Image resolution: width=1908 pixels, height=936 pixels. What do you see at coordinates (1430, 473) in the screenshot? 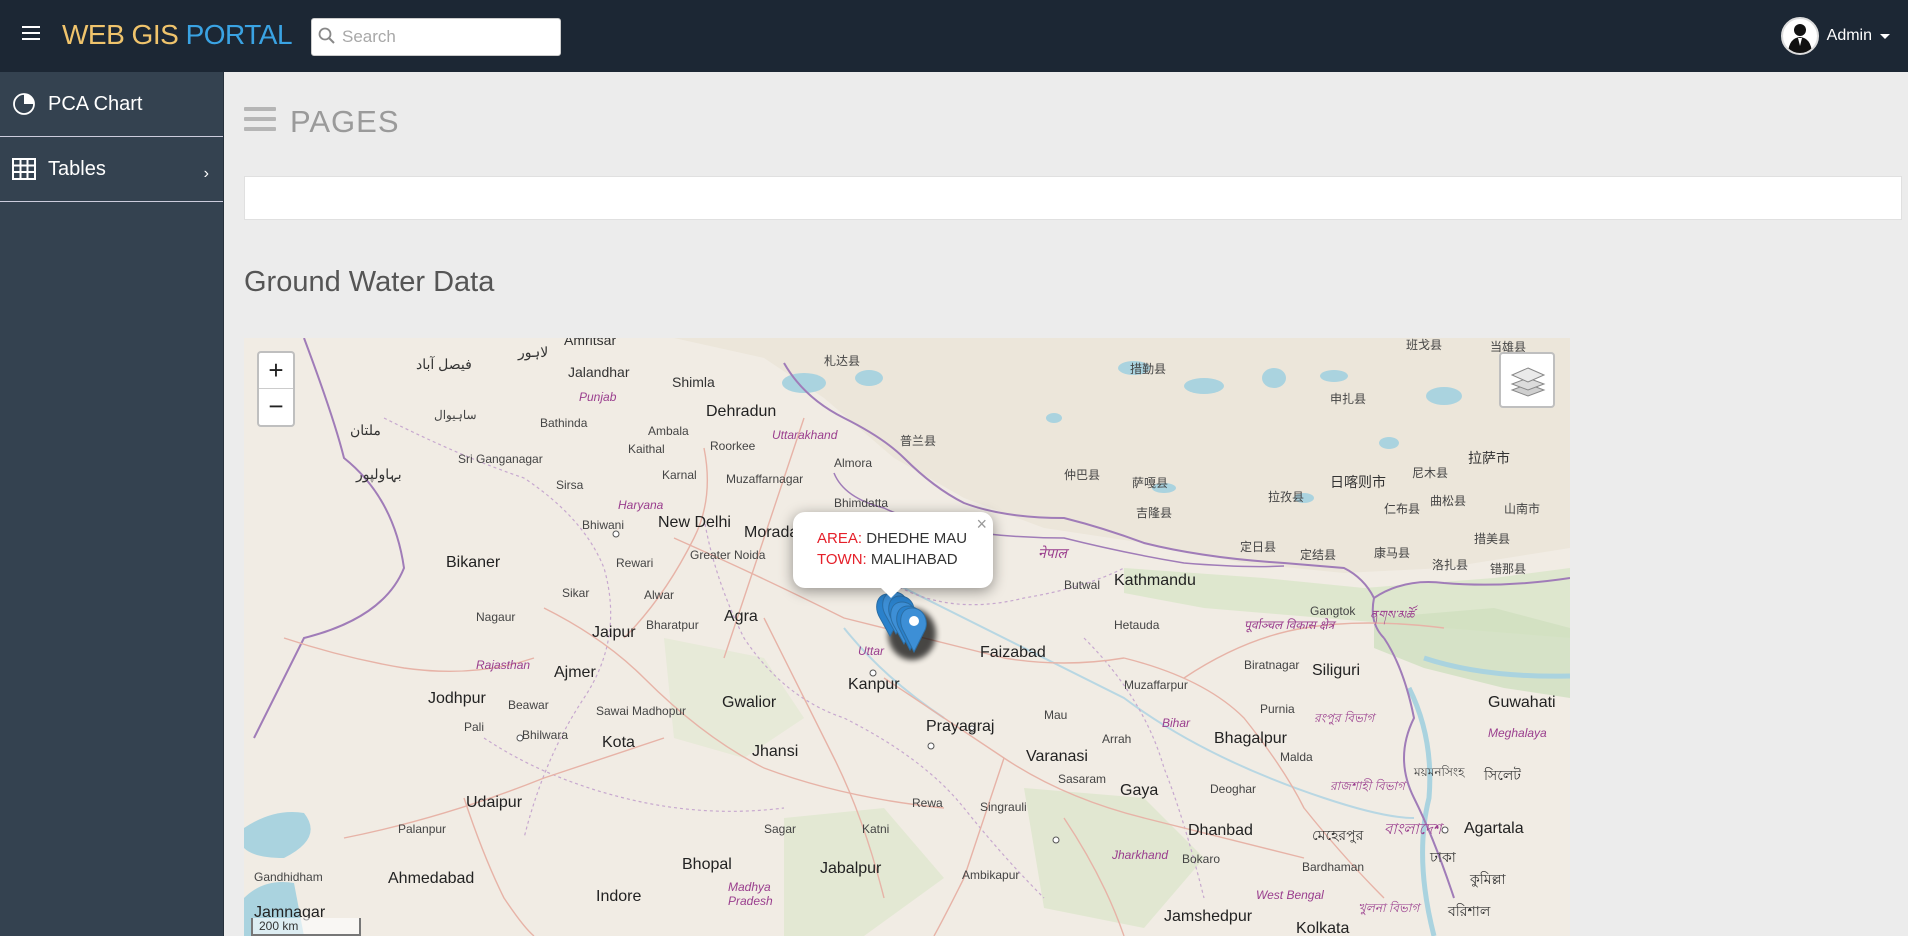
I see `map-label: 尼木县` at bounding box center [1430, 473].